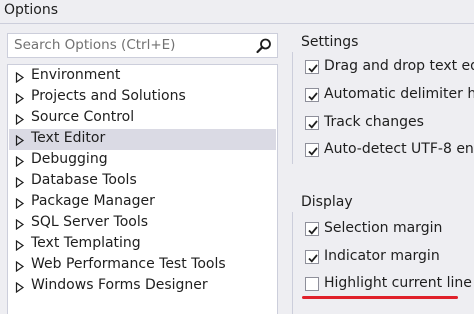  Describe the element at coordinates (142, 181) in the screenshot. I see `tree-item-database-tools: Database Tools` at that location.